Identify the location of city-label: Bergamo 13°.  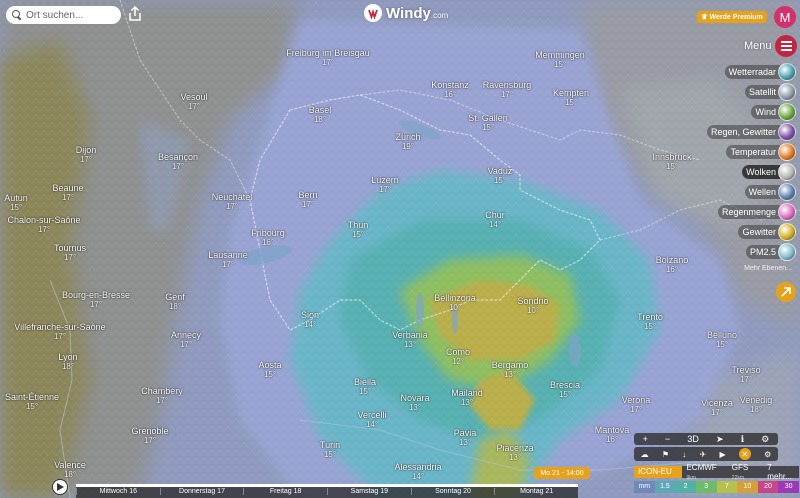
(510, 369).